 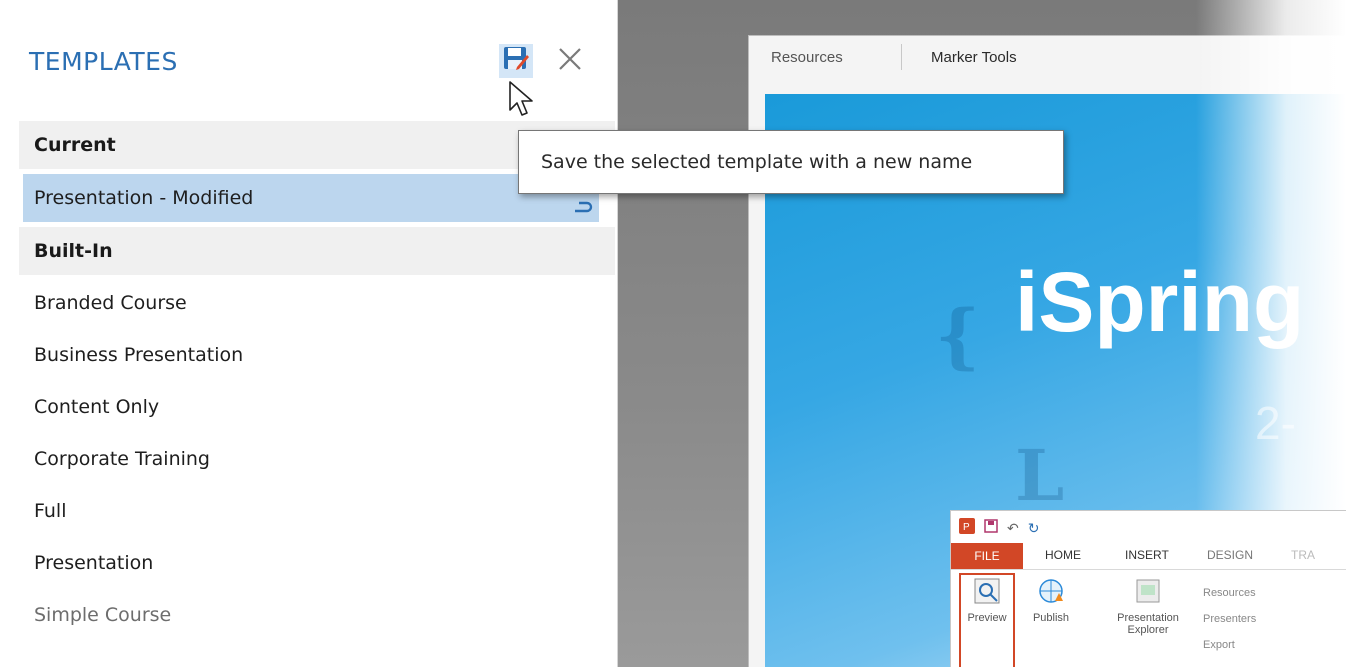 I want to click on save-as-icon, so click(x=516, y=61).